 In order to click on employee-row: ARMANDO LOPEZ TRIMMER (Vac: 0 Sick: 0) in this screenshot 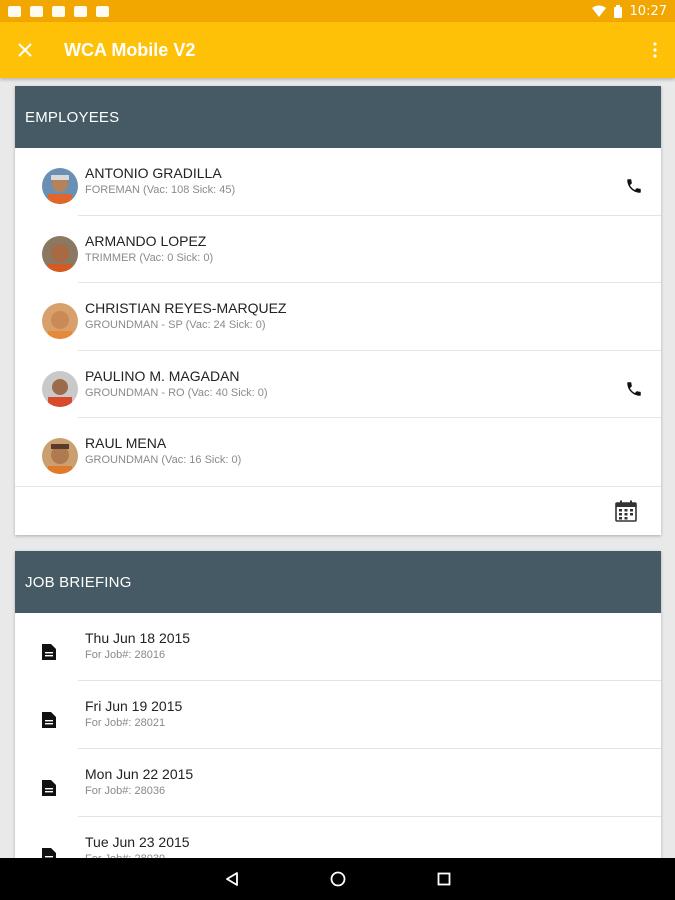, I will do `click(338, 249)`.